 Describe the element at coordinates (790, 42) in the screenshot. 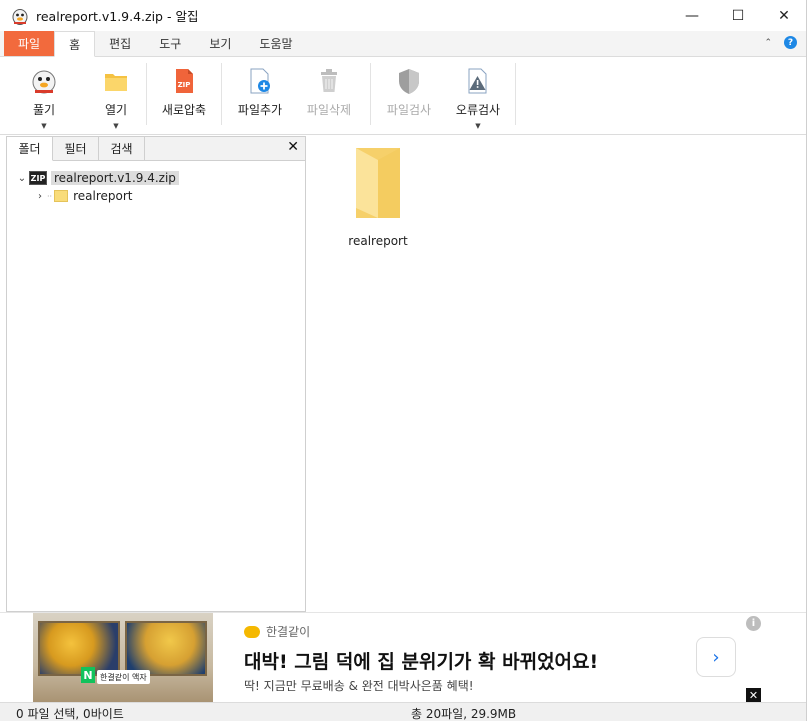

I see `help-icon: ?` at that location.